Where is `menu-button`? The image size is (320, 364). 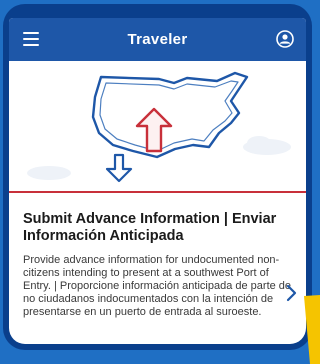 menu-button is located at coordinates (31, 39).